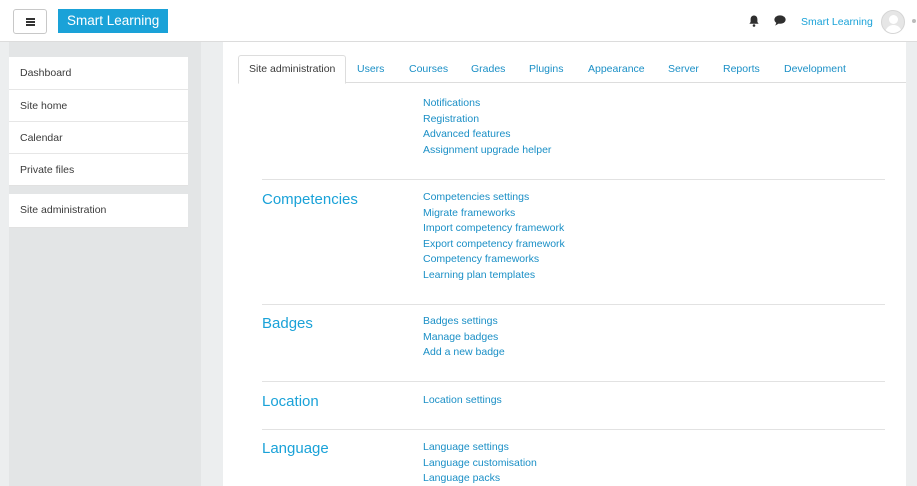 This screenshot has height=486, width=917. What do you see at coordinates (754, 21) in the screenshot?
I see `bell-icon` at bounding box center [754, 21].